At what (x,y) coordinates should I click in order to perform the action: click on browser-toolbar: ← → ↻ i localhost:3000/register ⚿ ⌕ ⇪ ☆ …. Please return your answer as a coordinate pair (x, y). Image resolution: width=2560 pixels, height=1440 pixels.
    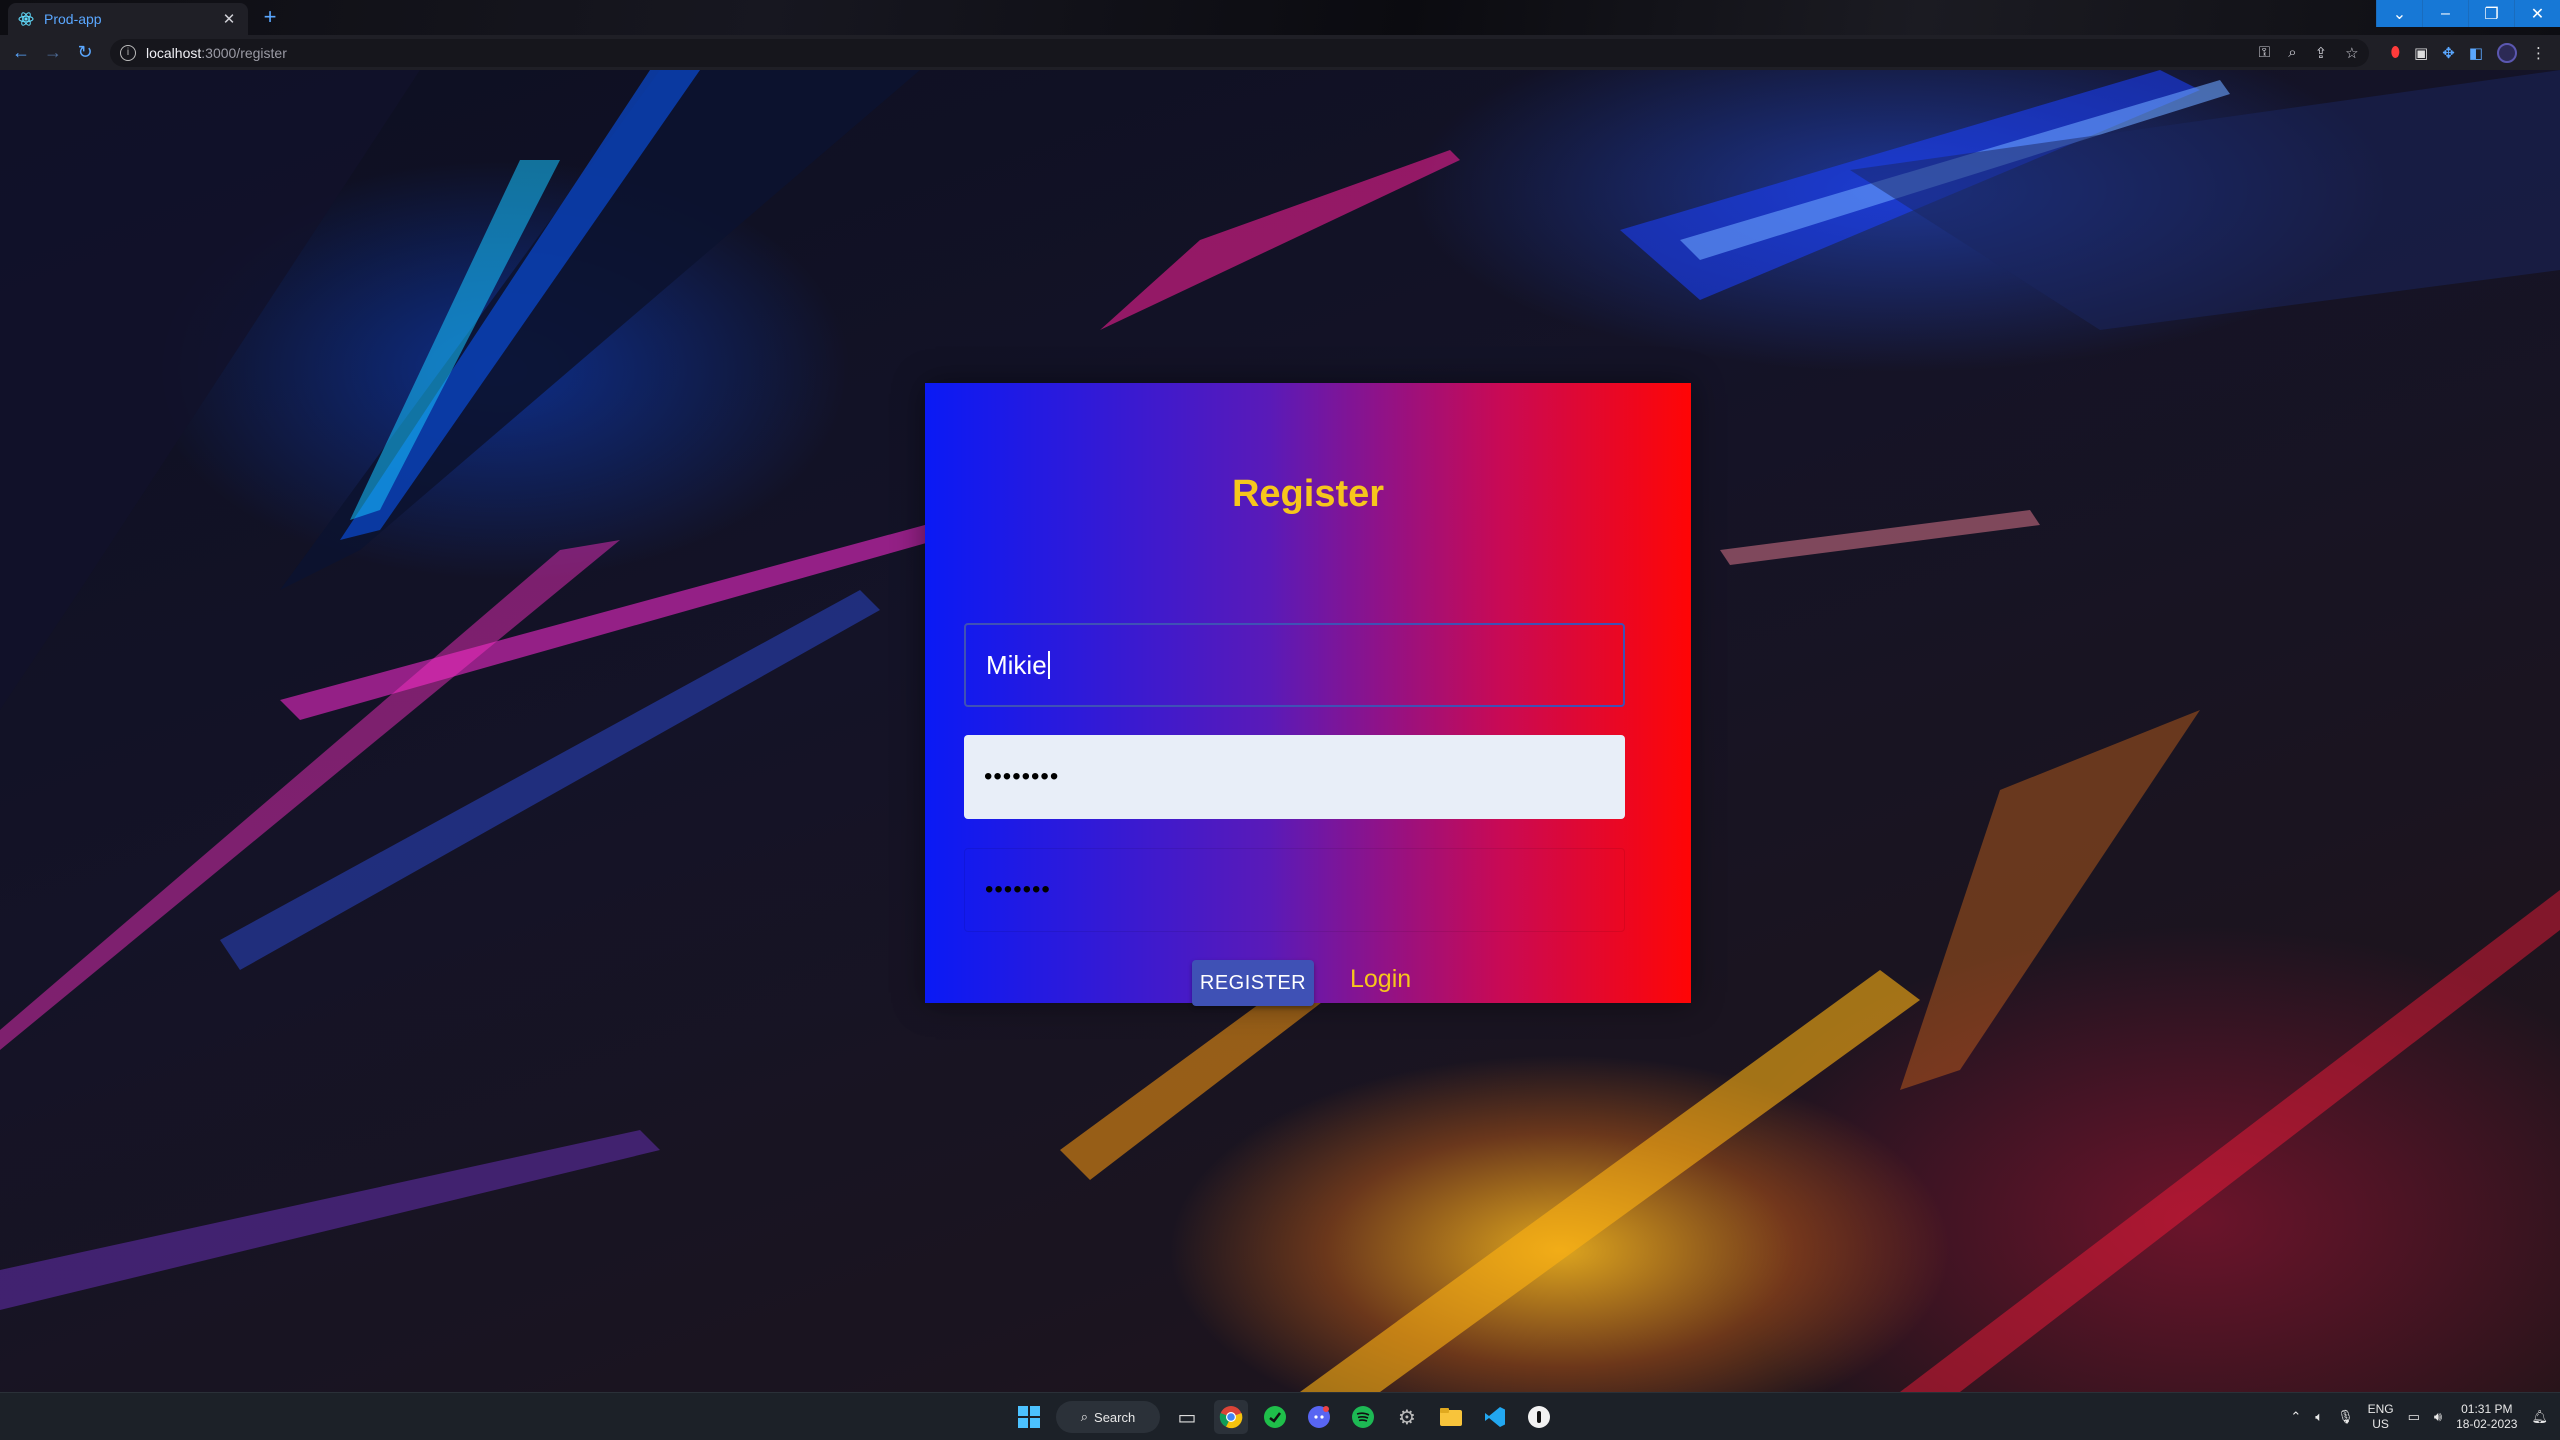
    Looking at the image, I should click on (1280, 52).